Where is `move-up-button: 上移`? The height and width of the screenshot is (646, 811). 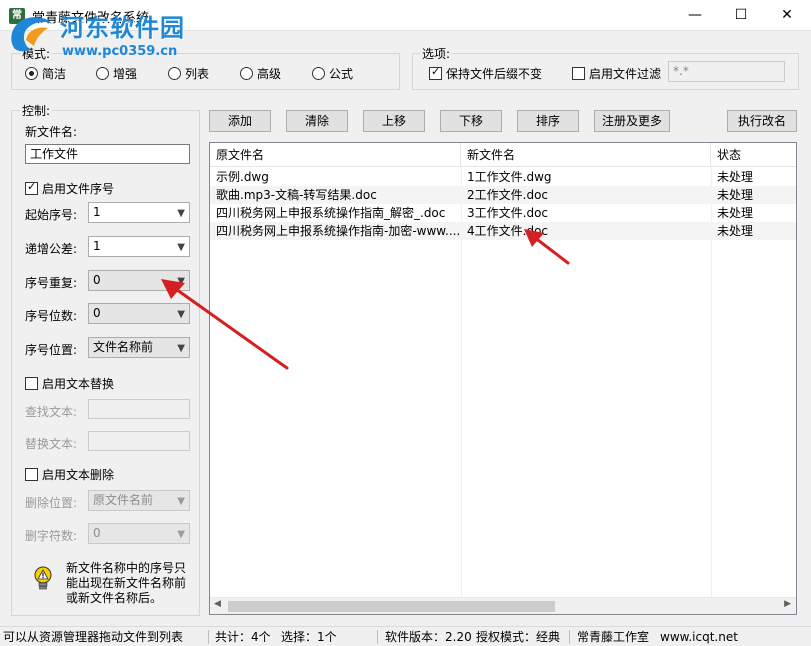 move-up-button: 上移 is located at coordinates (394, 121).